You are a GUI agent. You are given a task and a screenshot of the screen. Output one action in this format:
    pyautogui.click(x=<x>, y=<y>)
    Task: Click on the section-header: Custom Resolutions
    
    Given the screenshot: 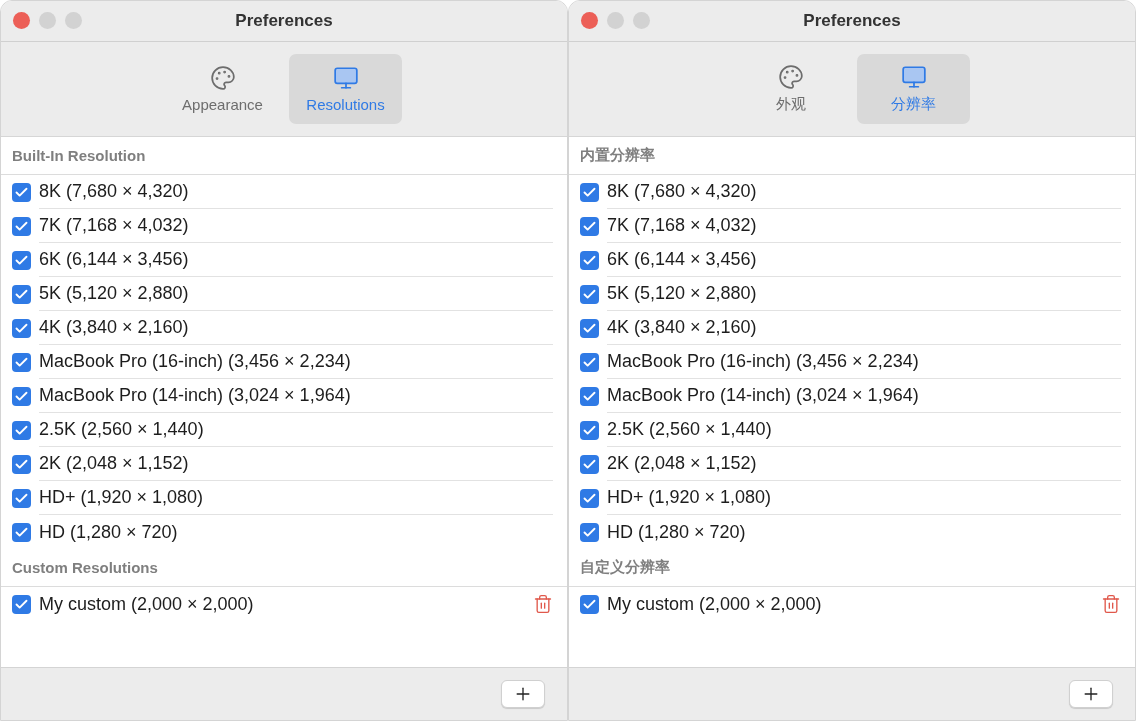 What is the action you would take?
    pyautogui.click(x=284, y=568)
    